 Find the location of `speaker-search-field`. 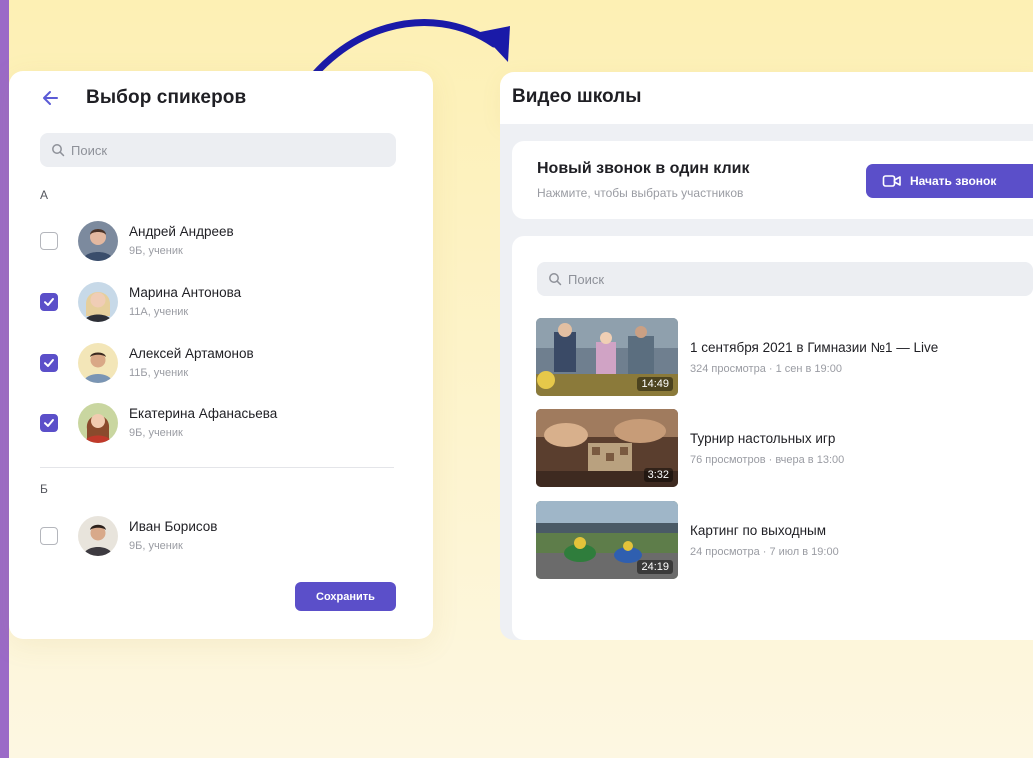

speaker-search-field is located at coordinates (218, 150).